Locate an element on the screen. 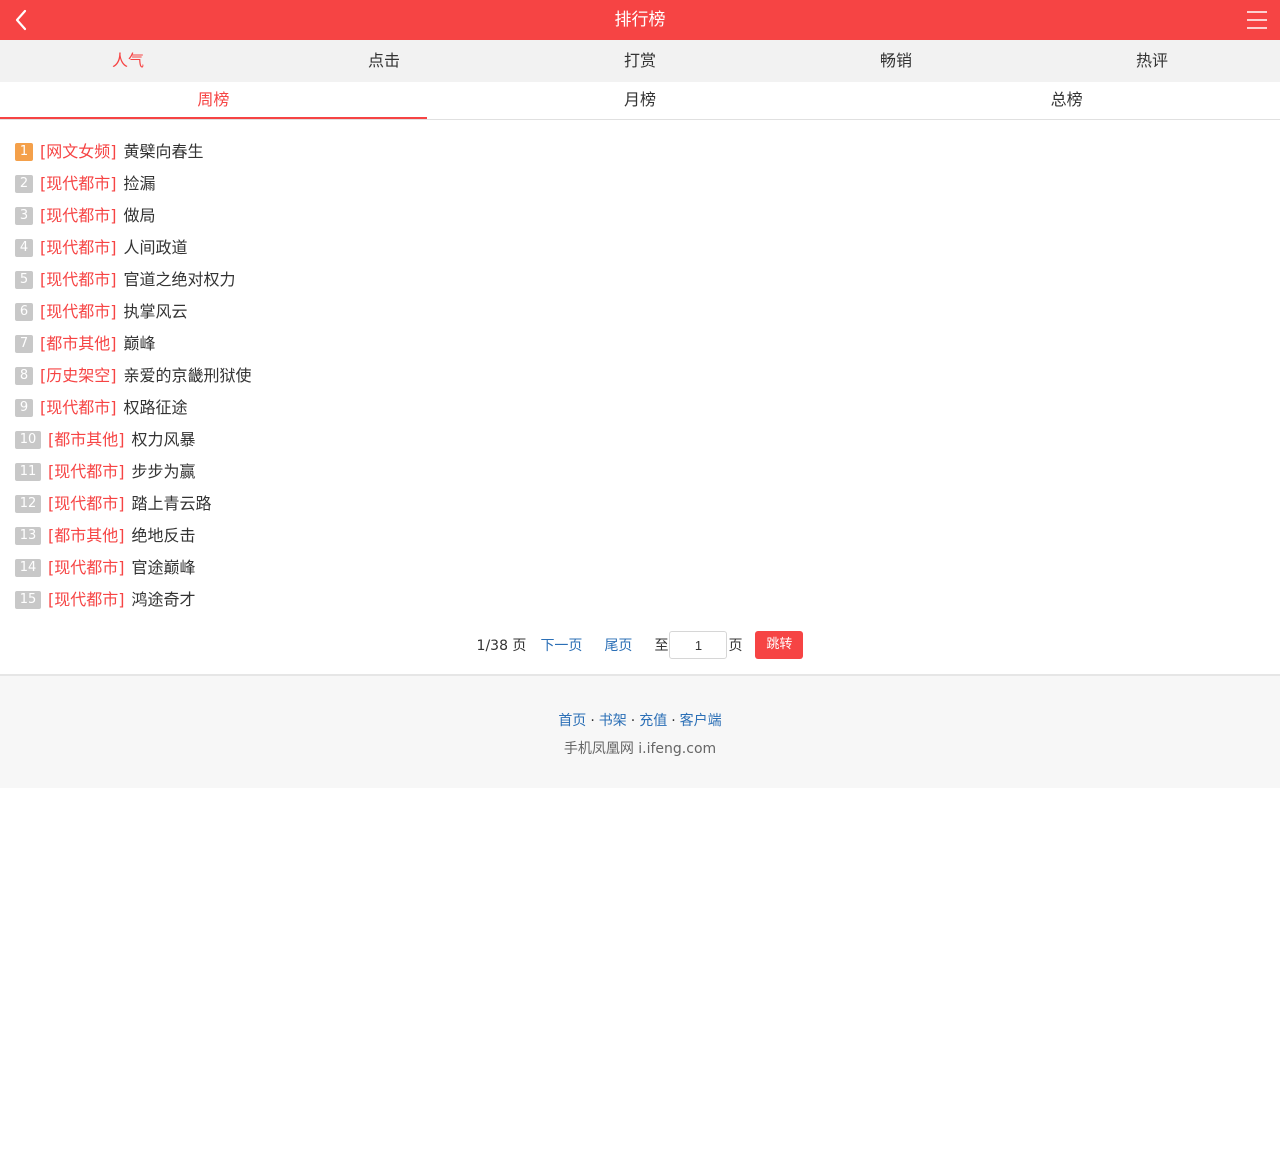 The height and width of the screenshot is (1167, 1280). list-item: 14 [现代都市] 官途巅峰 is located at coordinates (640, 568).